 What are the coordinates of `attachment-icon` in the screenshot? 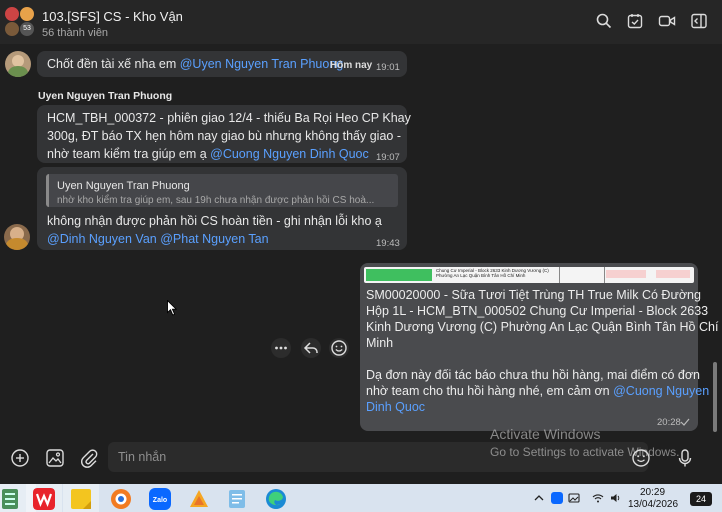 It's located at (89, 458).